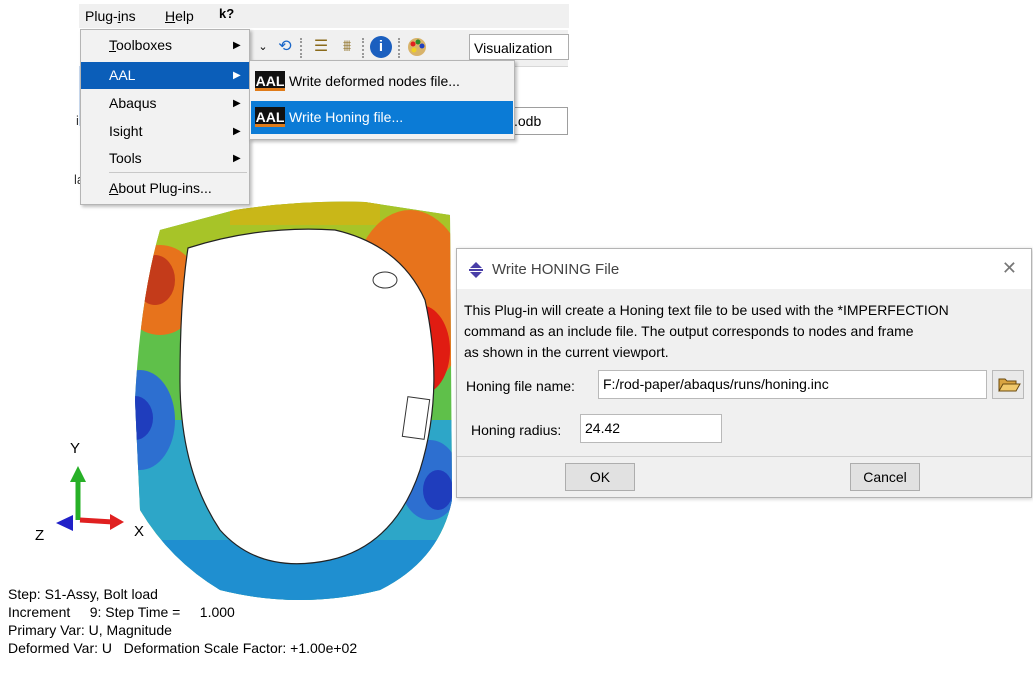  What do you see at coordinates (90, 630) in the screenshot?
I see `legend-primary-var: Primary Var: U, Magnitude` at bounding box center [90, 630].